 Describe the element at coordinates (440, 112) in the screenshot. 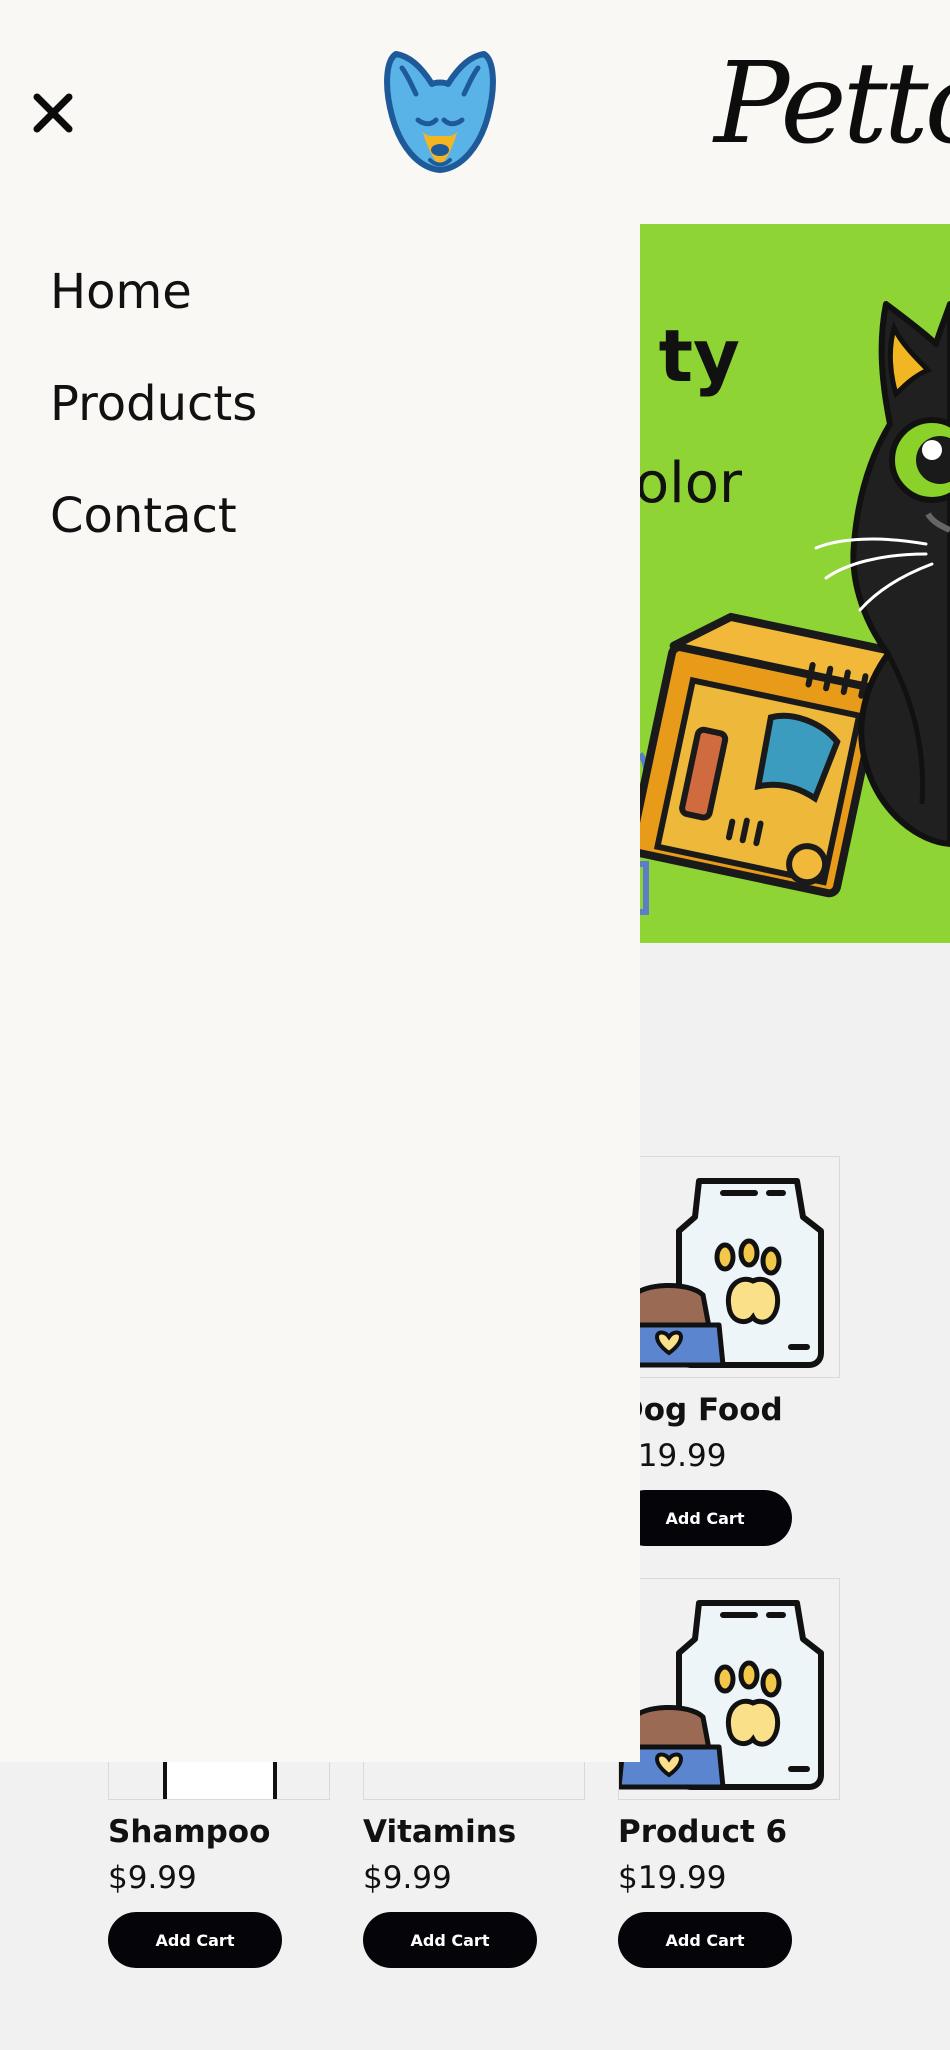

I see `dog-head-logo-icon` at that location.